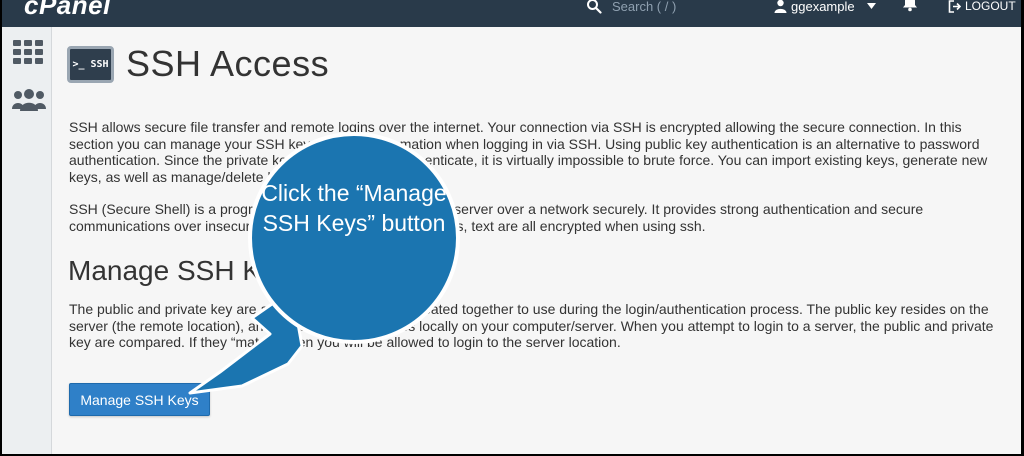 The image size is (1024, 456). Describe the element at coordinates (354, 238) in the screenshot. I see `callout-bubble` at that location.